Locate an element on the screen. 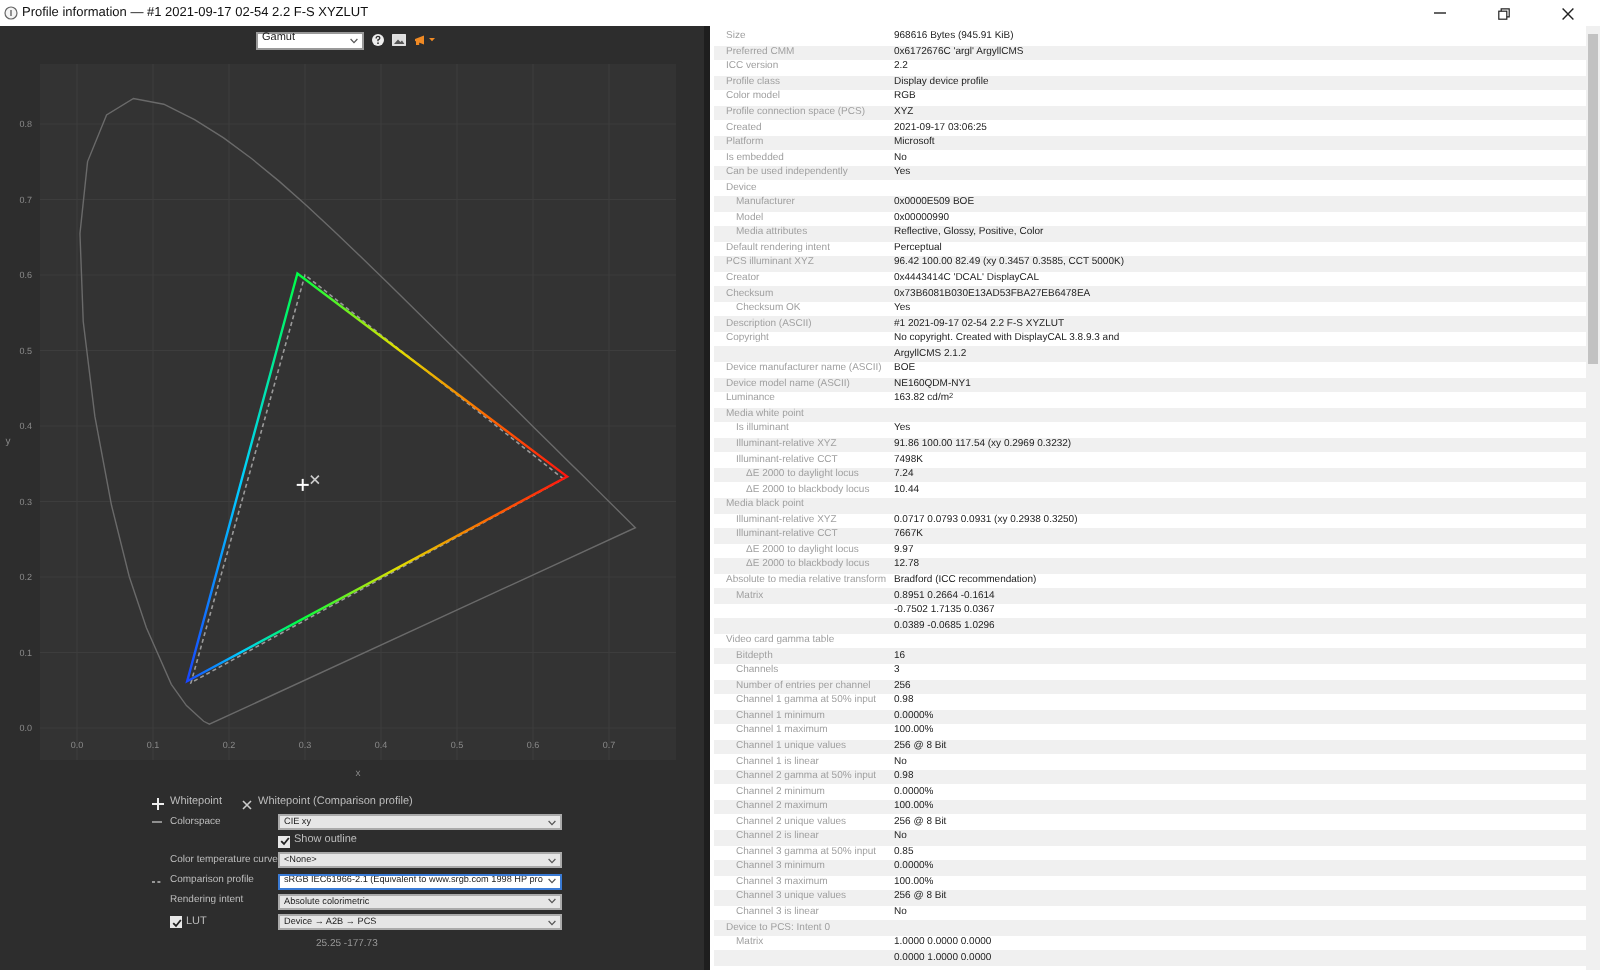 This screenshot has width=1600, height=970. dropdown-tool-icon is located at coordinates (425, 40).